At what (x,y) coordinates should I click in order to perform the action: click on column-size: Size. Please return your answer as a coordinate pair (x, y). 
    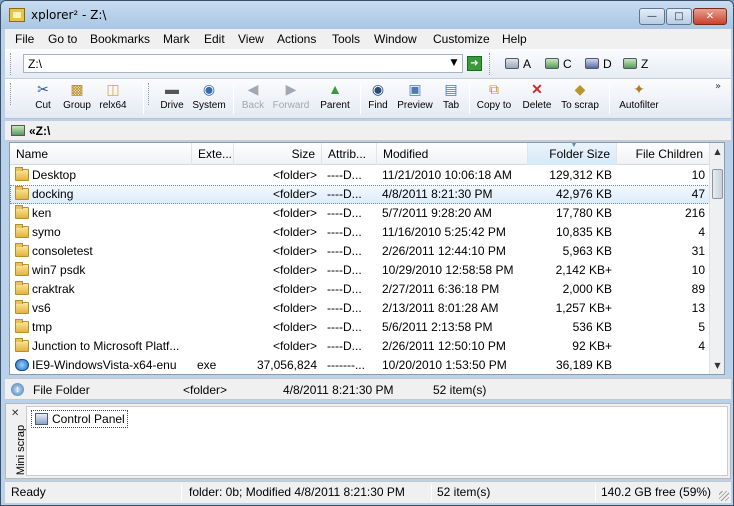
    Looking at the image, I should click on (278, 154).